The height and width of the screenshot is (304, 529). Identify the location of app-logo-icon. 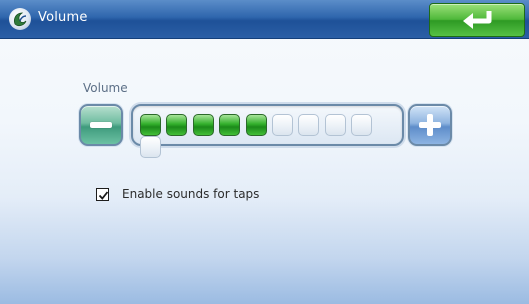
(20, 19).